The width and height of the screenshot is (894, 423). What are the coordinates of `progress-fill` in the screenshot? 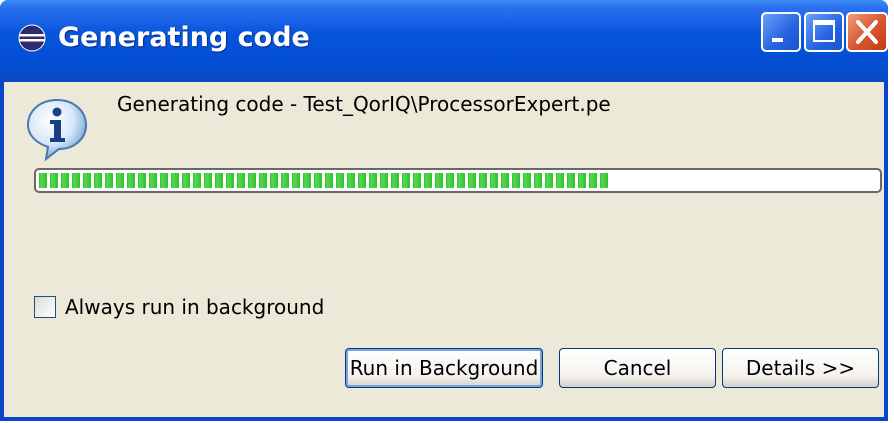 It's located at (323, 180).